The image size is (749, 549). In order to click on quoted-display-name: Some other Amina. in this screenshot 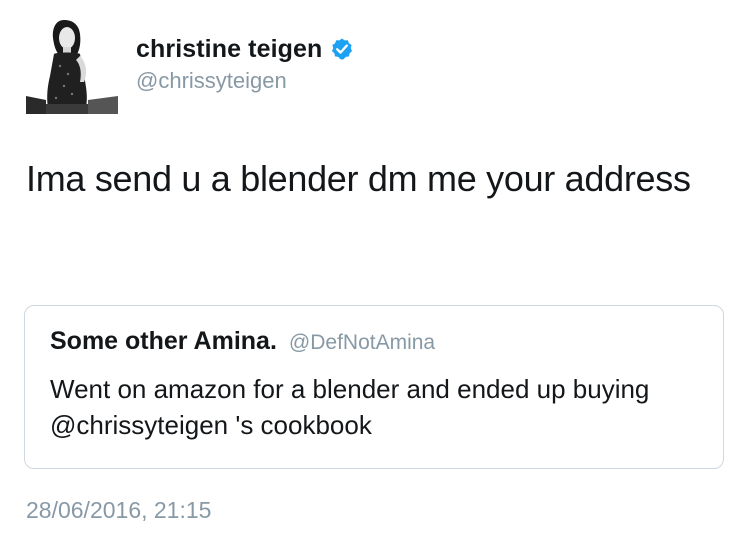, I will do `click(163, 341)`.